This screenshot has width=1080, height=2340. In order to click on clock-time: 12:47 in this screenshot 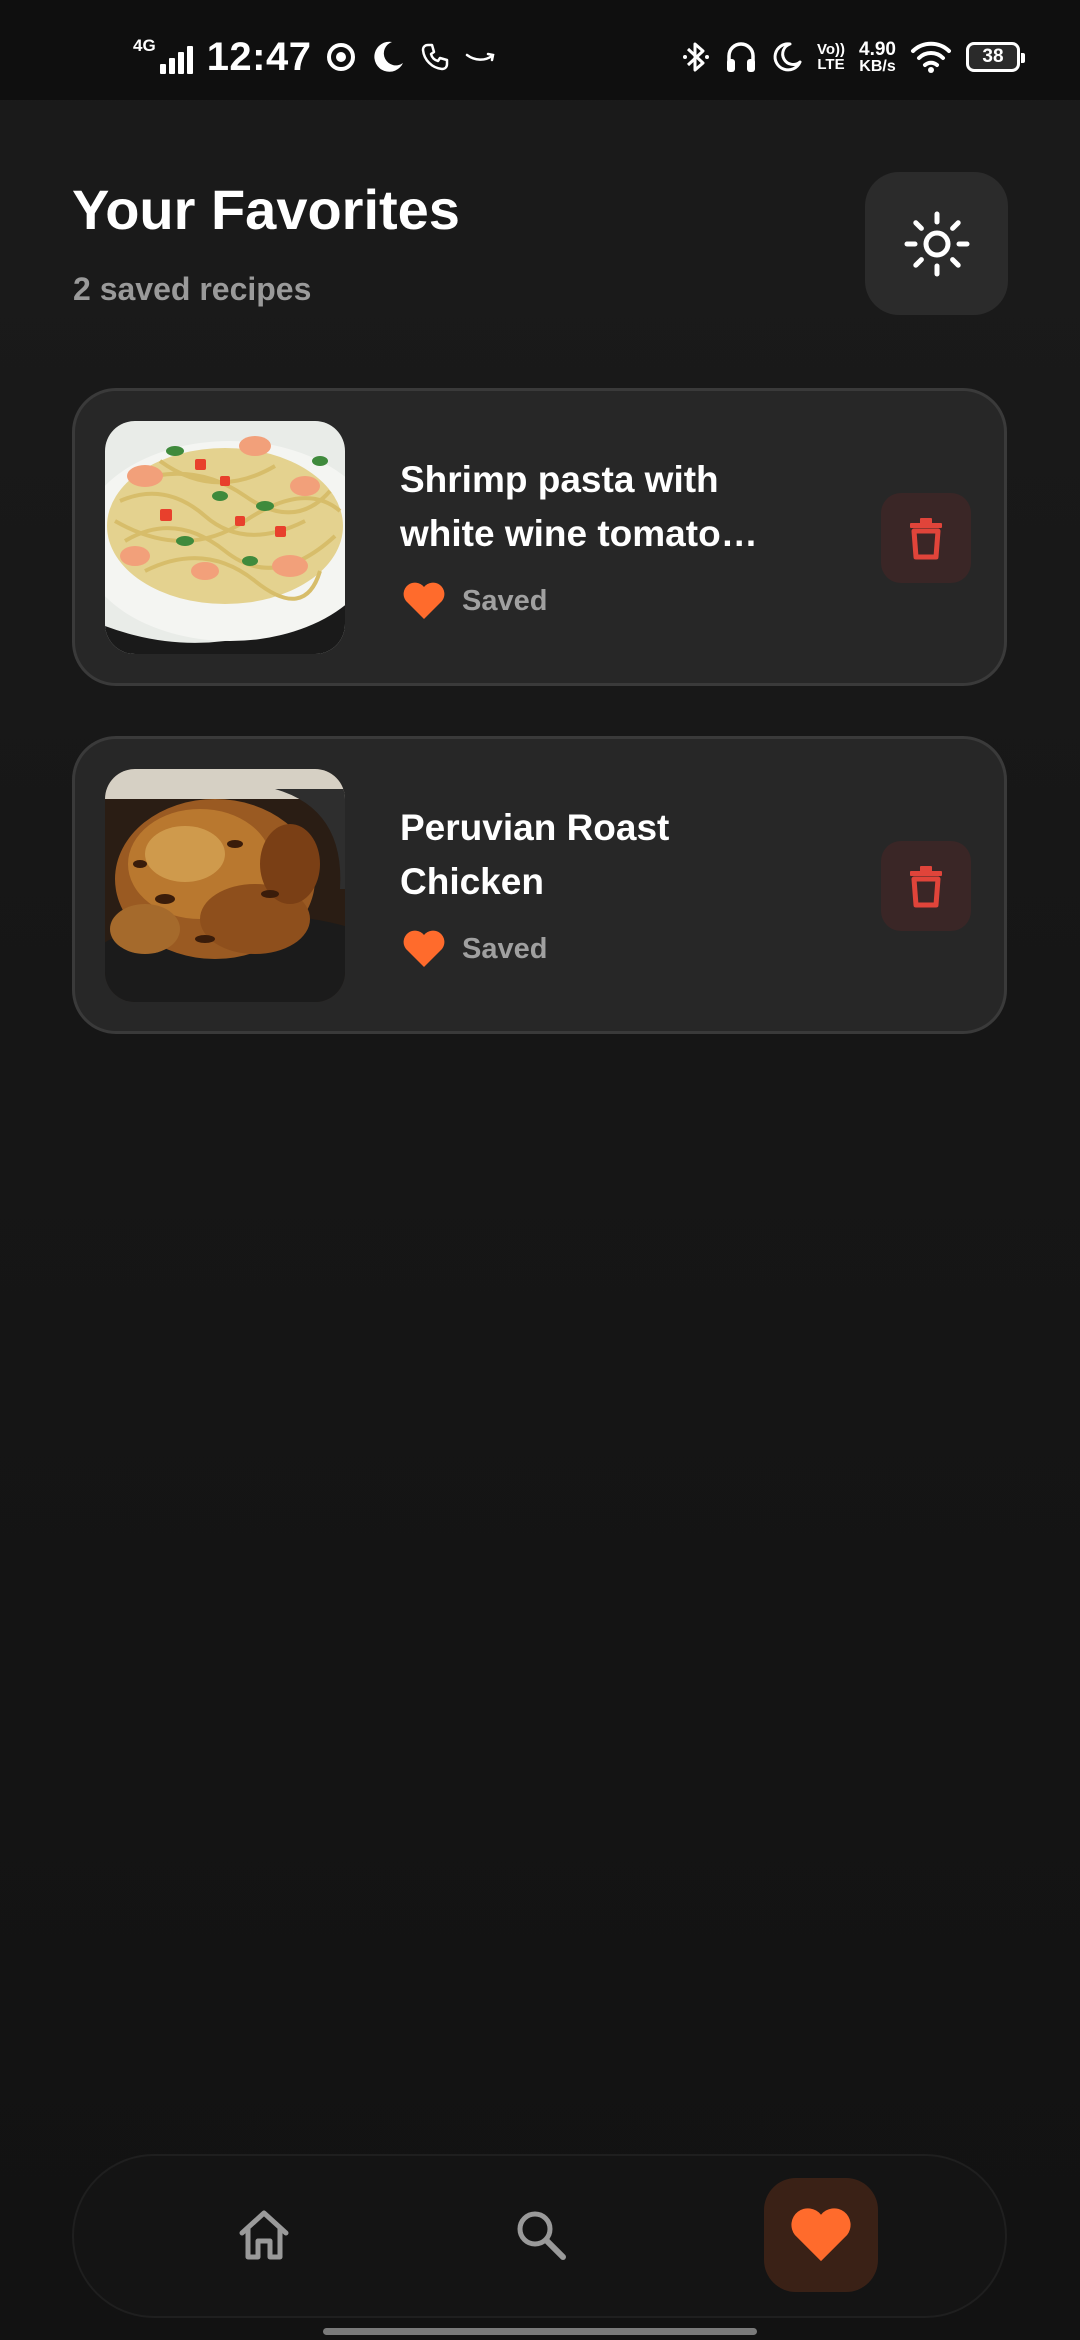, I will do `click(259, 56)`.